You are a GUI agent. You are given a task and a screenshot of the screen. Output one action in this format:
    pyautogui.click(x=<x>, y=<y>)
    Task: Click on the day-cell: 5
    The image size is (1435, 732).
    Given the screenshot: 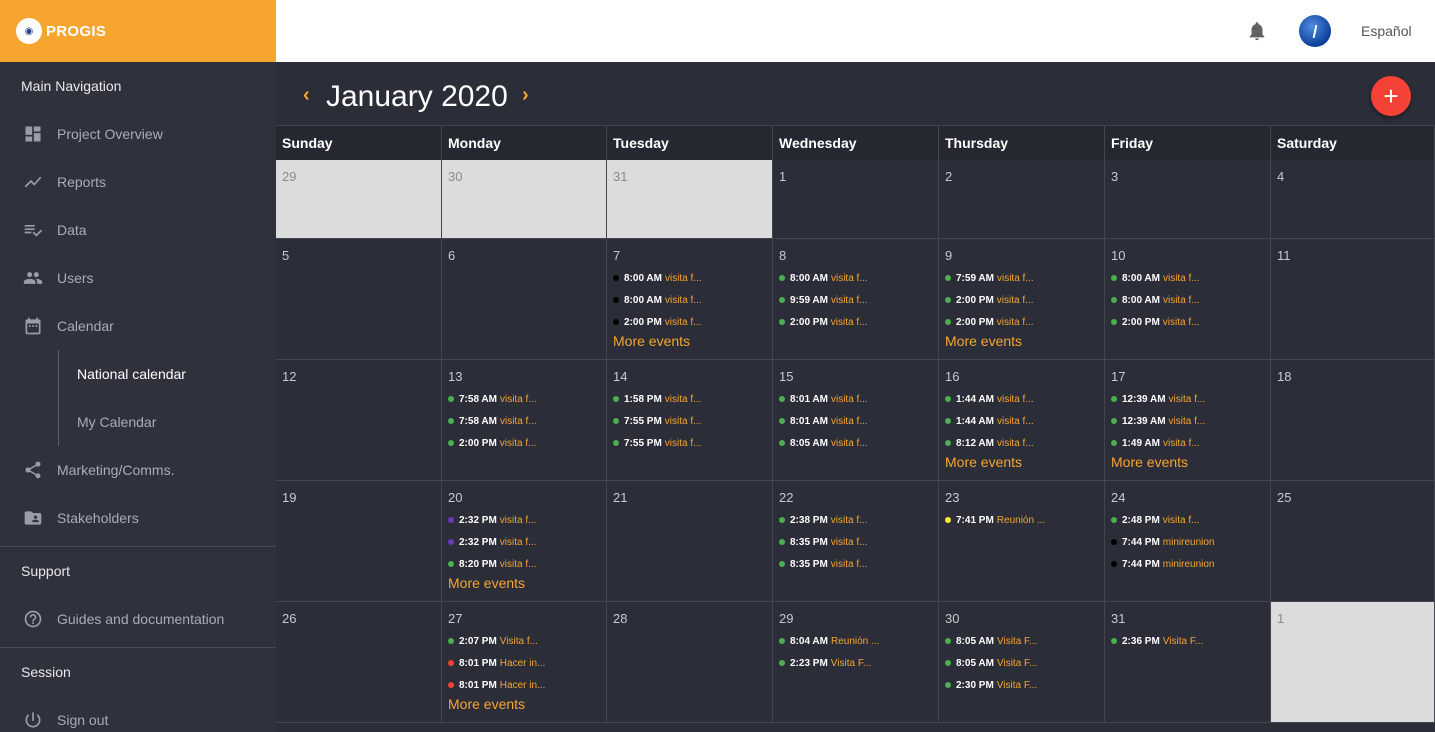 What is the action you would take?
    pyautogui.click(x=359, y=299)
    